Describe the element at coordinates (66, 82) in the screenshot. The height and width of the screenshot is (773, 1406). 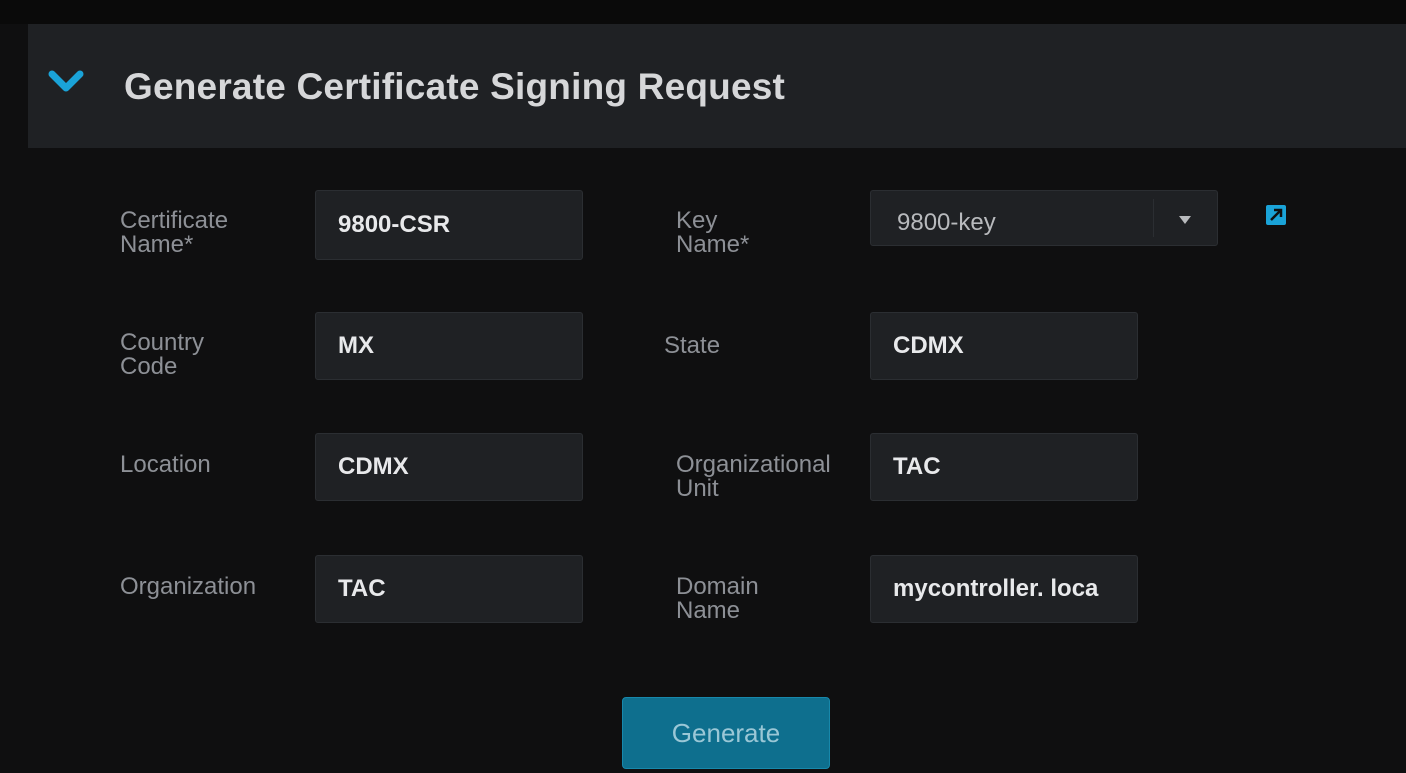
I see `chevron-down-icon` at that location.